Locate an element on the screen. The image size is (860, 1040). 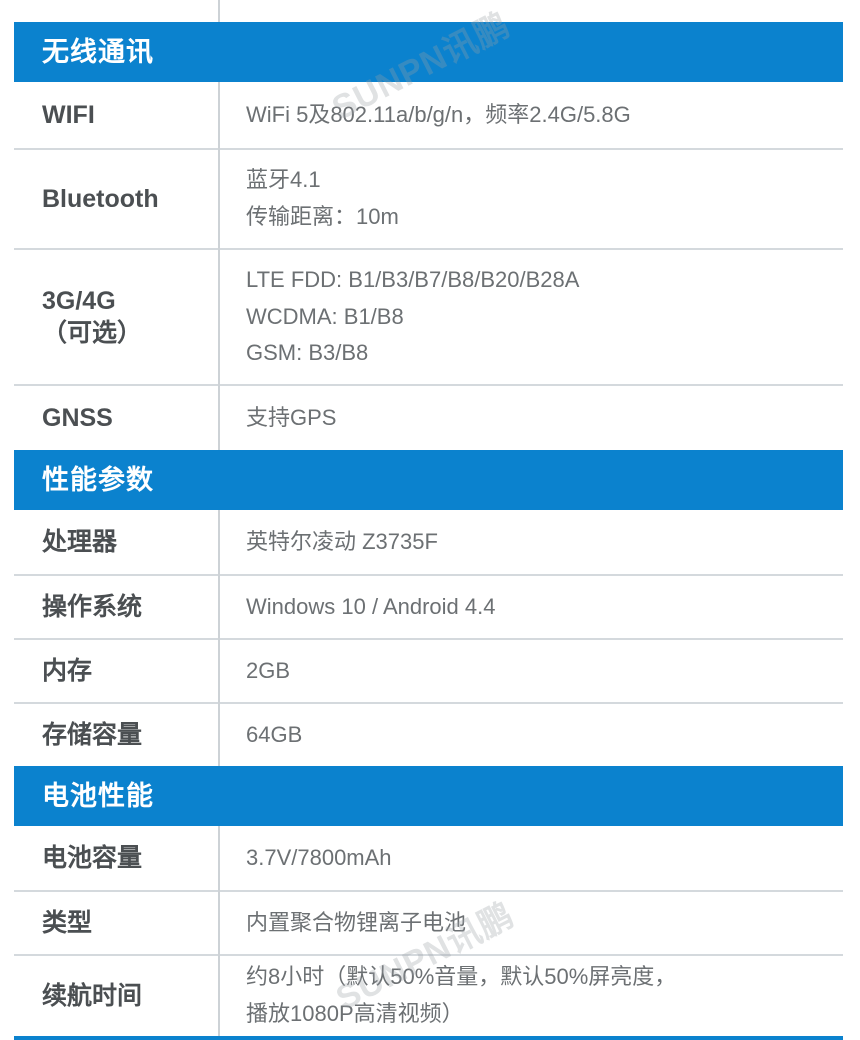
row-value-line: LTE FDD: B1/B3/B7/B8/B20/B28A is located at coordinates (413, 279).